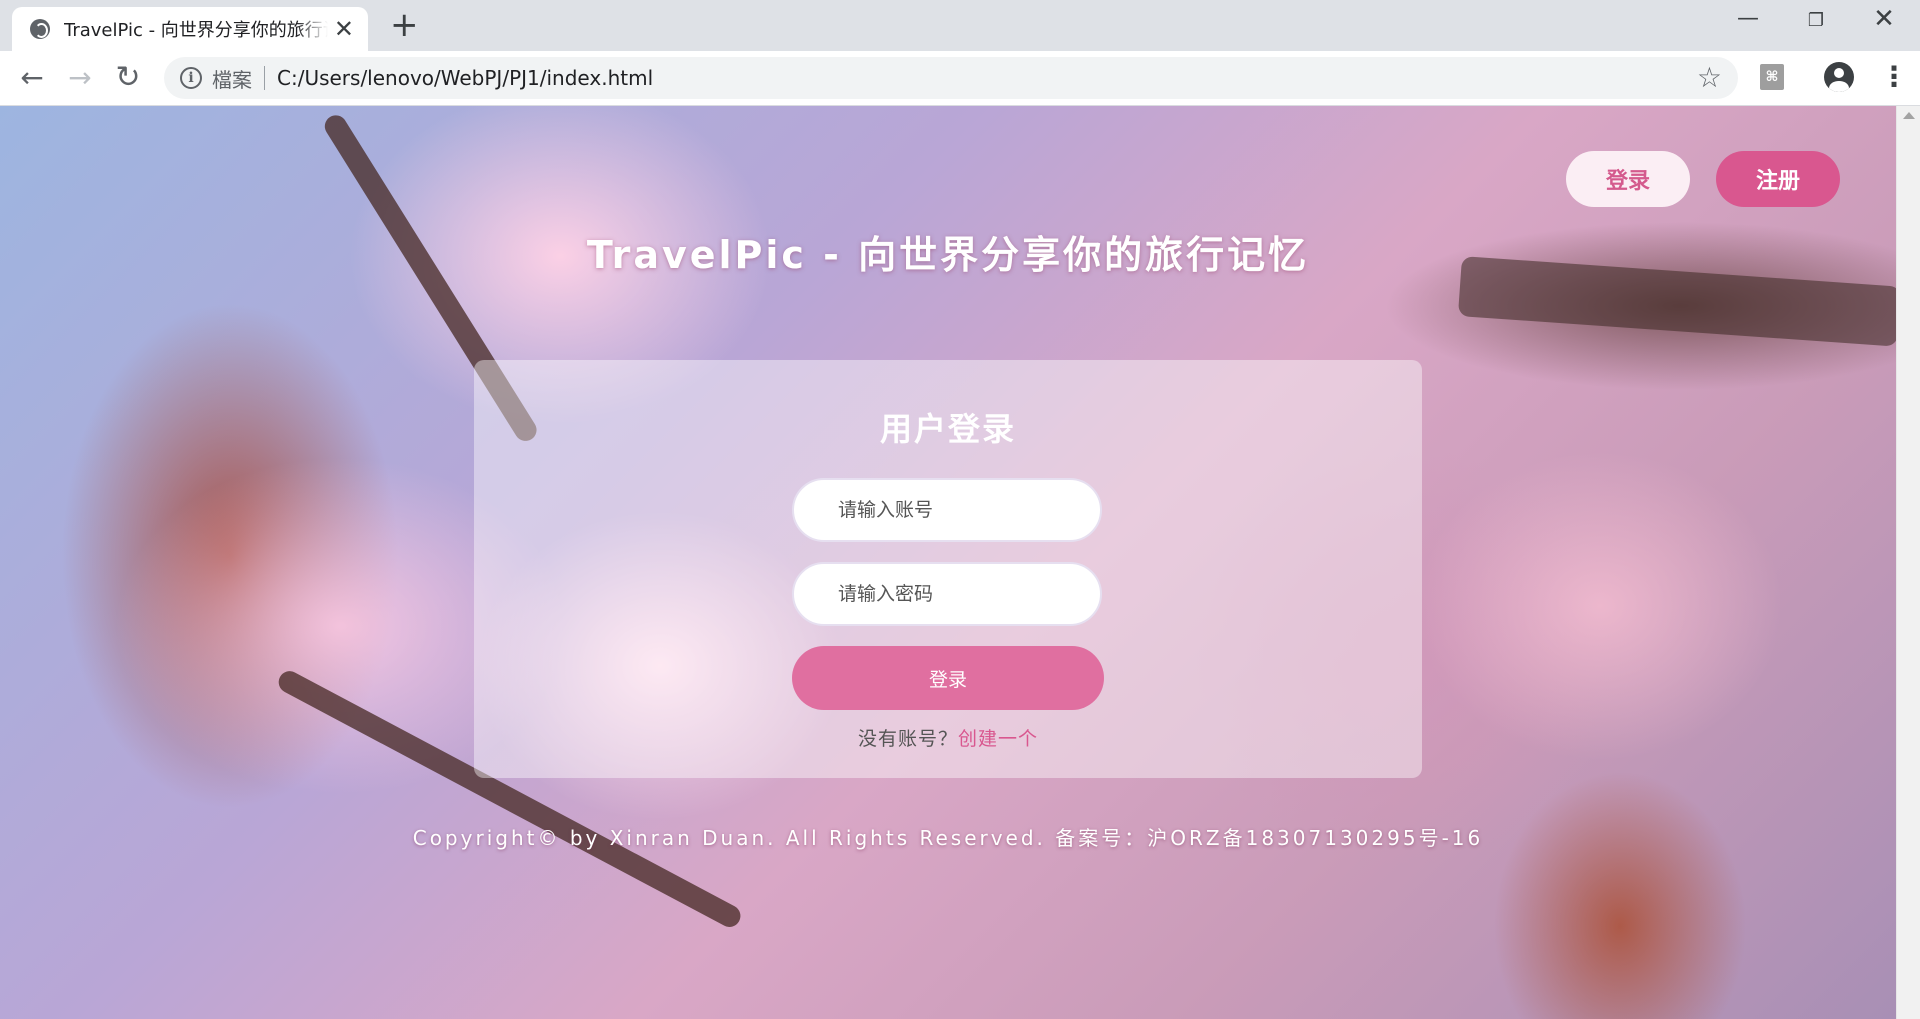 The width and height of the screenshot is (1920, 1019). I want to click on window-restore-button: ❐, so click(1816, 20).